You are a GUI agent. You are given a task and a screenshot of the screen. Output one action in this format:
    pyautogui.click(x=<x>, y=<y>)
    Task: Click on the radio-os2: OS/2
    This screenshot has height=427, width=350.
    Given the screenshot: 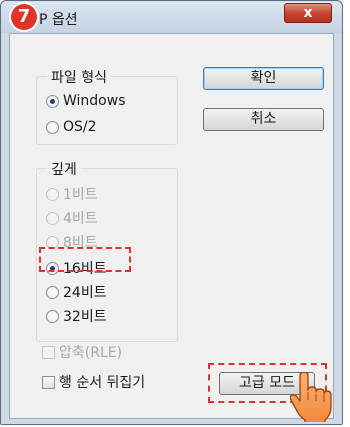 What is the action you would take?
    pyautogui.click(x=71, y=127)
    